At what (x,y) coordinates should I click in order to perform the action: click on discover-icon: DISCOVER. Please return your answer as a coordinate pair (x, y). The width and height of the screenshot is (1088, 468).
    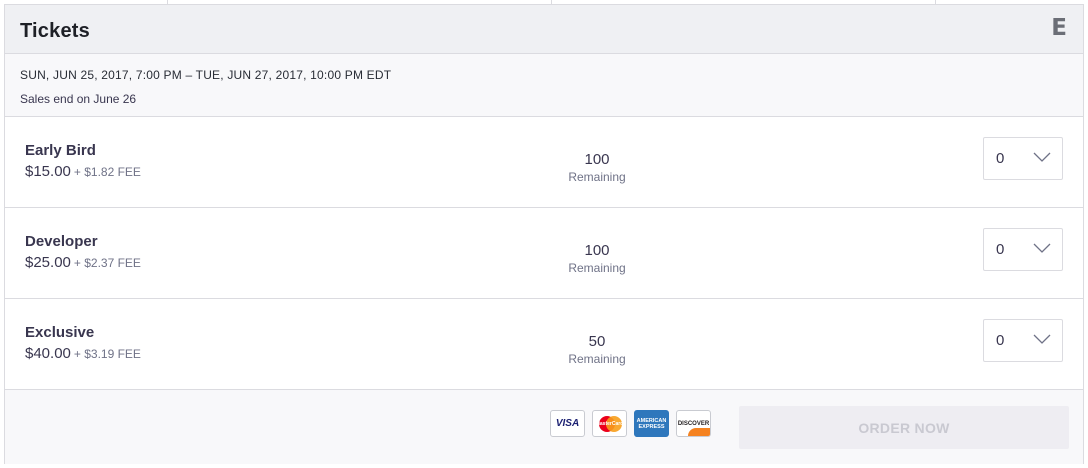
    Looking at the image, I should click on (693, 423).